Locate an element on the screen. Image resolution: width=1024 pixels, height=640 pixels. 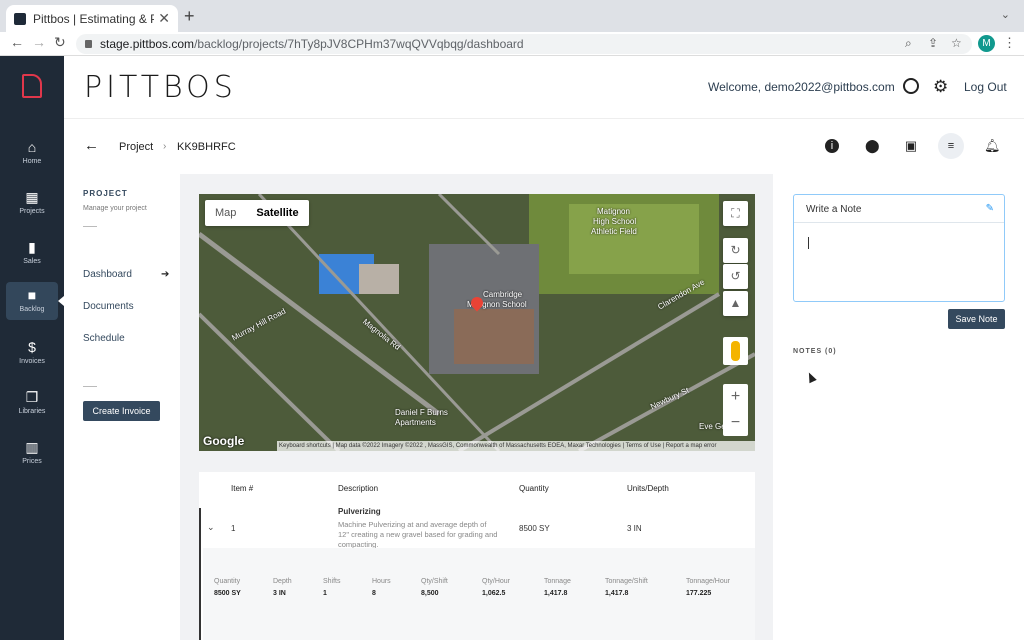
breadcrumb-project: Project is located at coordinates (136, 147).